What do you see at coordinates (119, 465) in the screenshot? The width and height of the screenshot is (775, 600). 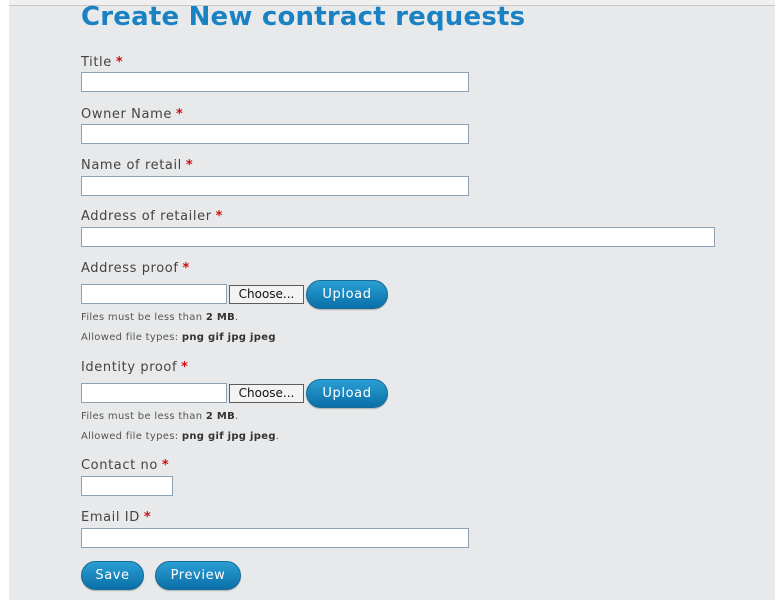 I see `contact-no-label-text: Contact no` at bounding box center [119, 465].